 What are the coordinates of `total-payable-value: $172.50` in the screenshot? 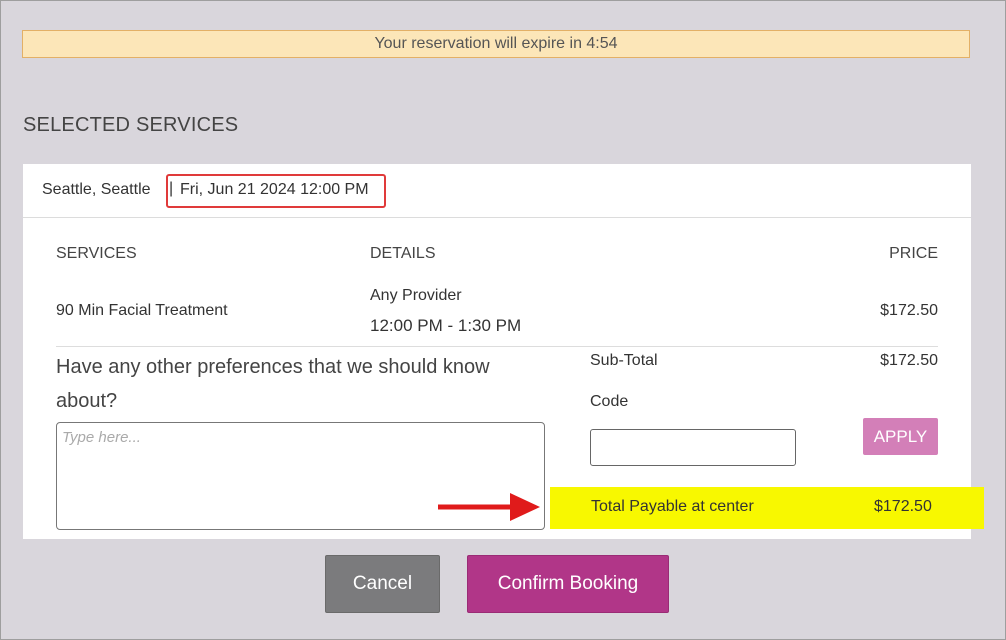 It's located at (903, 506).